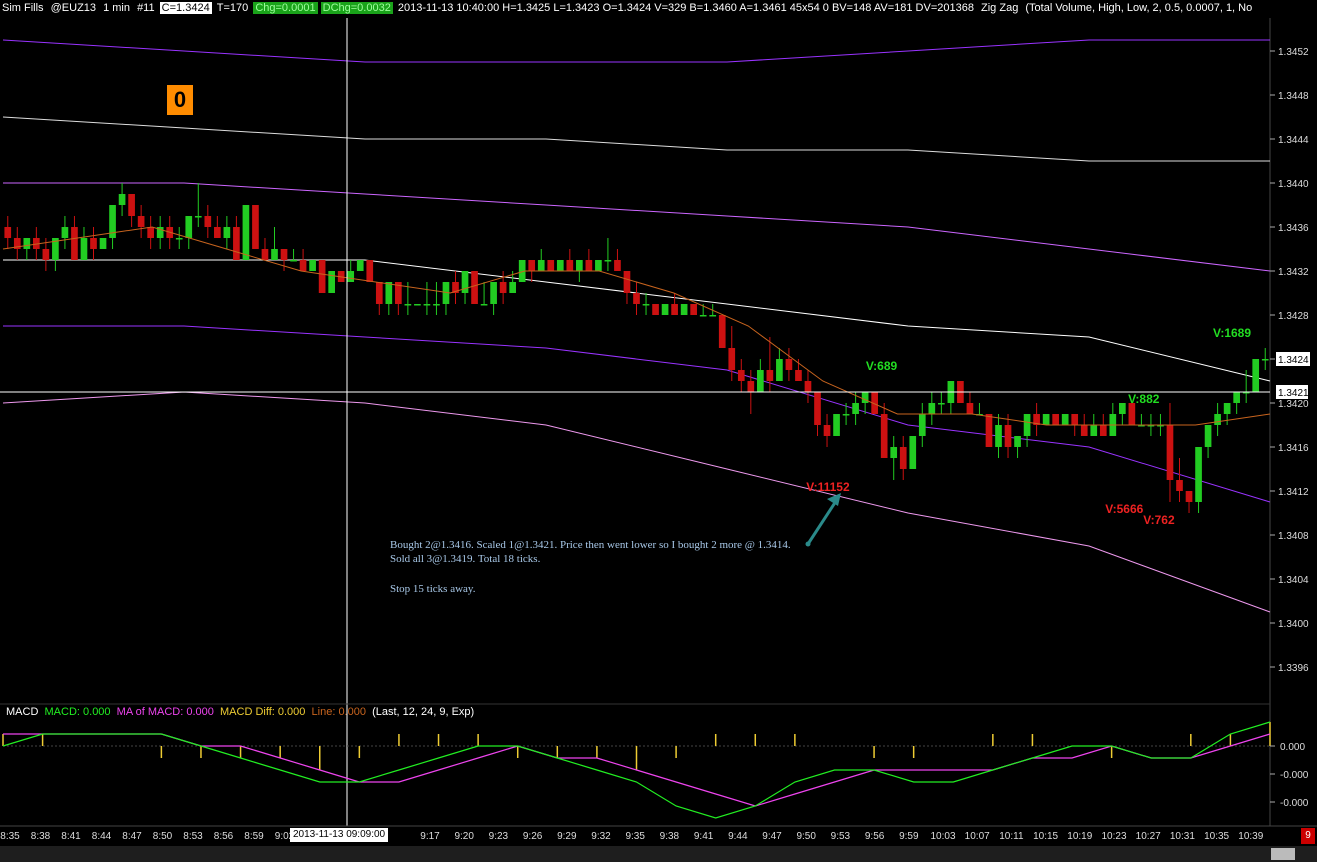 The image size is (1317, 862). Describe the element at coordinates (637, 770) in the screenshot. I see `macd-ma-line` at that location.